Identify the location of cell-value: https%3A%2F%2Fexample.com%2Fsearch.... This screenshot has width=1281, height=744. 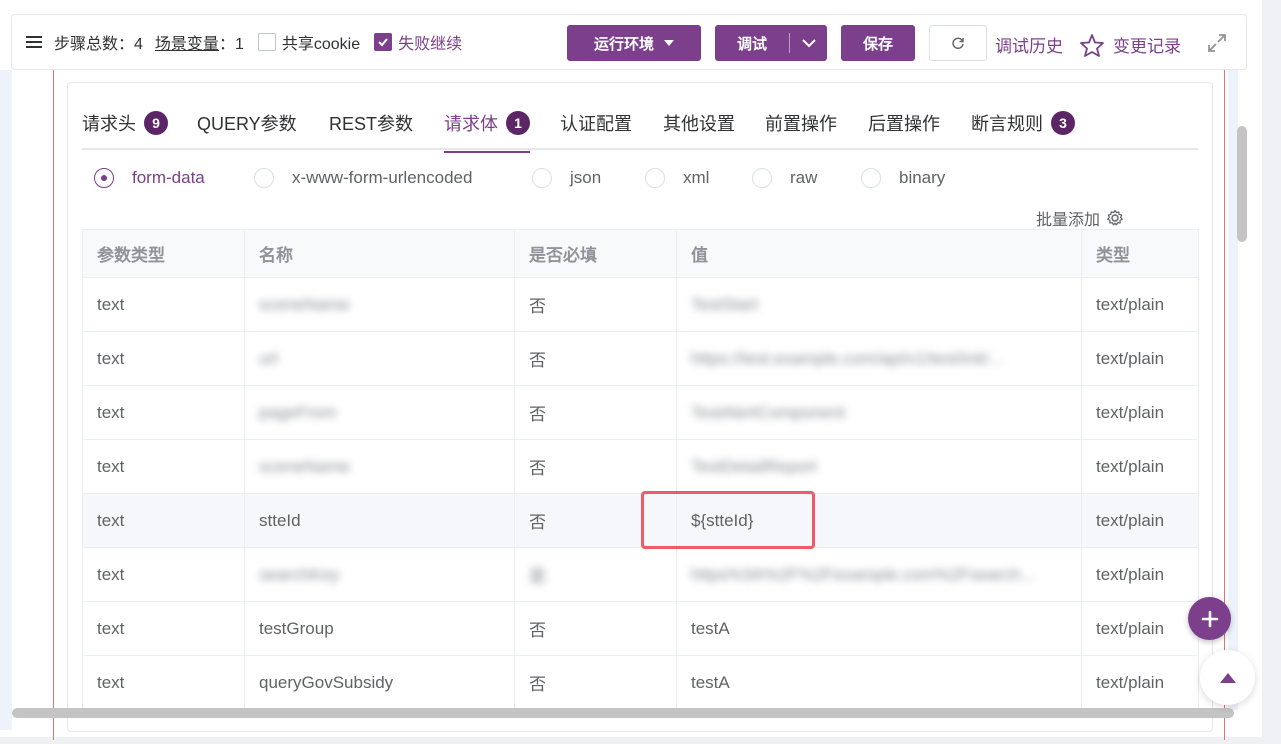
(879, 574).